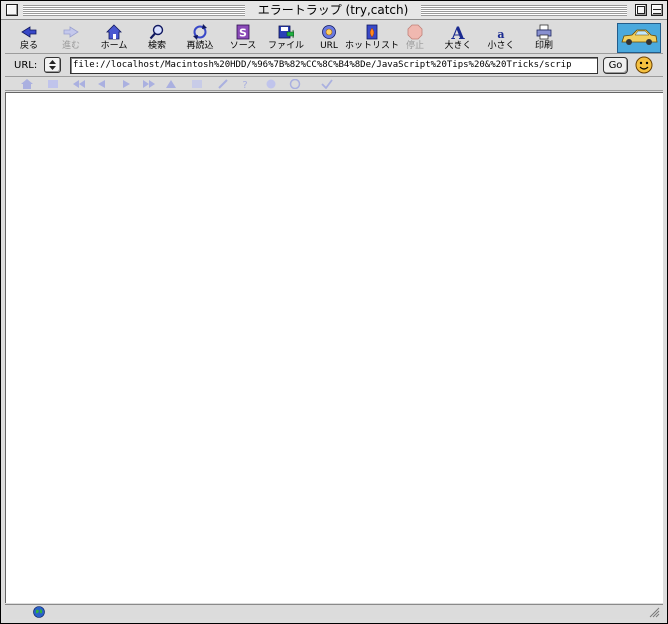 Image resolution: width=668 pixels, height=624 pixels. What do you see at coordinates (334, 611) in the screenshot?
I see `status-bar` at bounding box center [334, 611].